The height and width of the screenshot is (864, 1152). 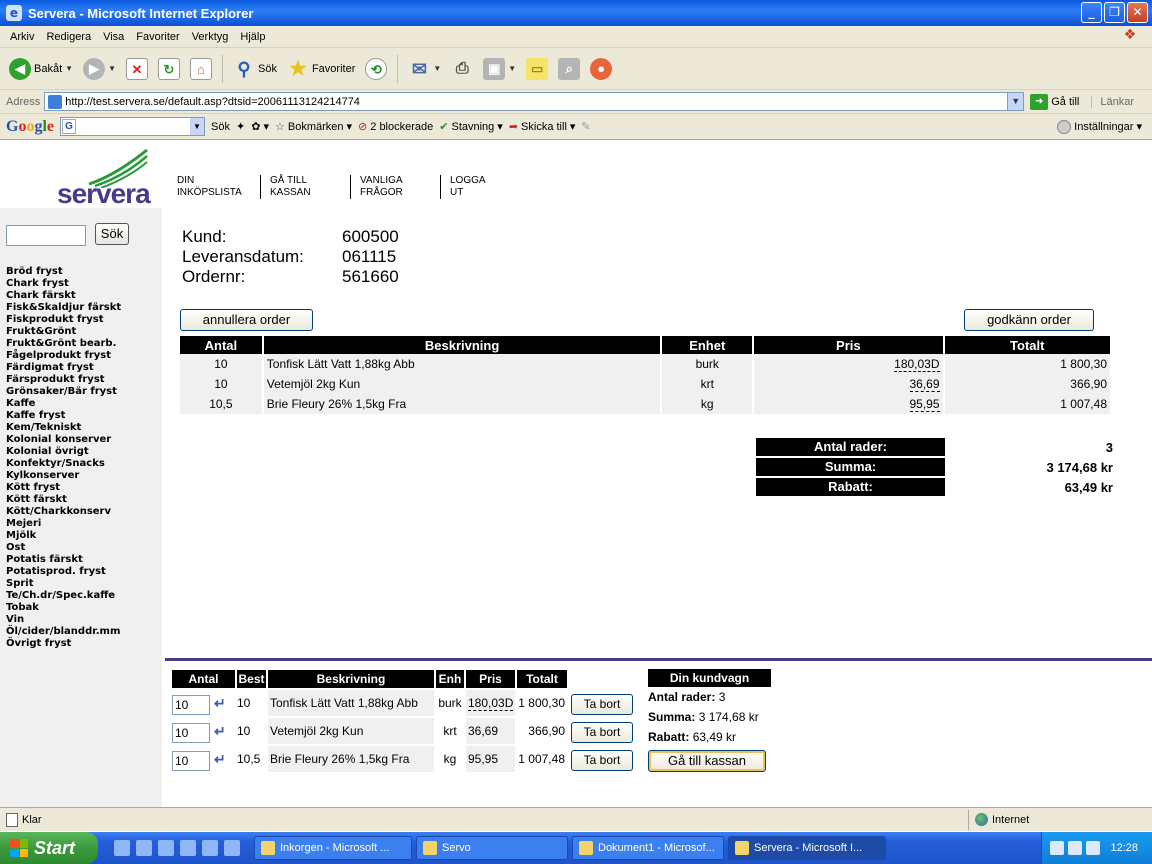 What do you see at coordinates (63, 572) in the screenshot?
I see `category-link: Potatisprod. fryst` at bounding box center [63, 572].